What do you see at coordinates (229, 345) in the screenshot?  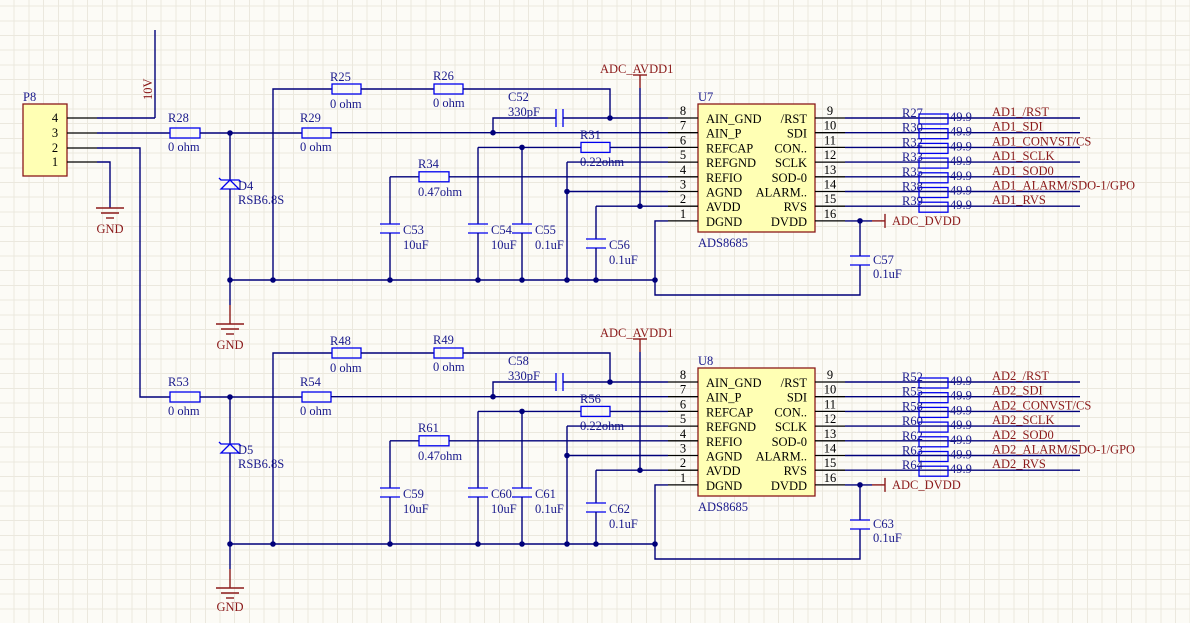 I see `gnd-label: GND` at bounding box center [229, 345].